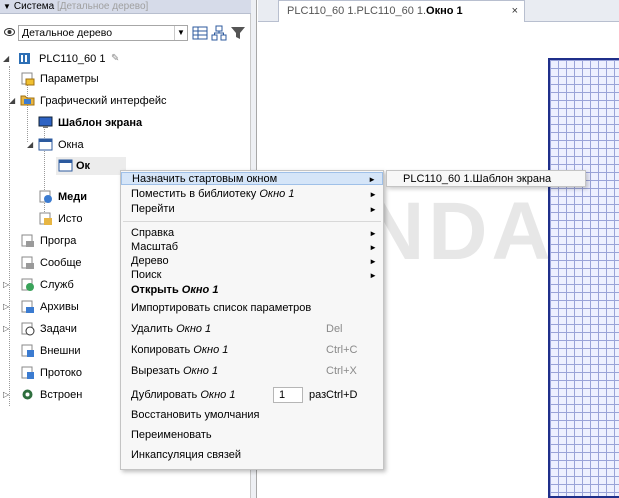 The width and height of the screenshot is (619, 498). What do you see at coordinates (91, 166) in the screenshot?
I see `tree-item-window1: Ок` at bounding box center [91, 166].